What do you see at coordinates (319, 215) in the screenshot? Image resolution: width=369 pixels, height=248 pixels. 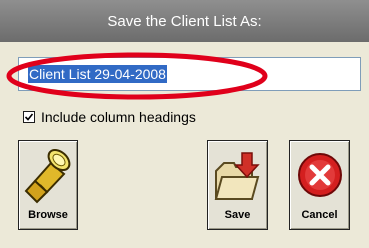 I see `cancel-button-label: Cancel` at bounding box center [319, 215].